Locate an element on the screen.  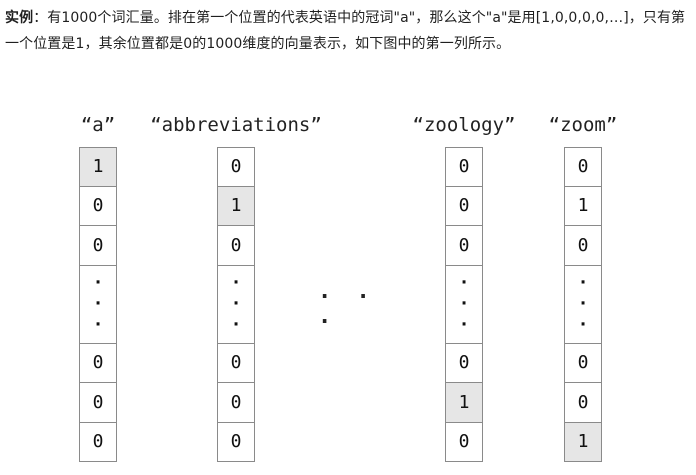
word-label-a: “a” is located at coordinates (98, 125).